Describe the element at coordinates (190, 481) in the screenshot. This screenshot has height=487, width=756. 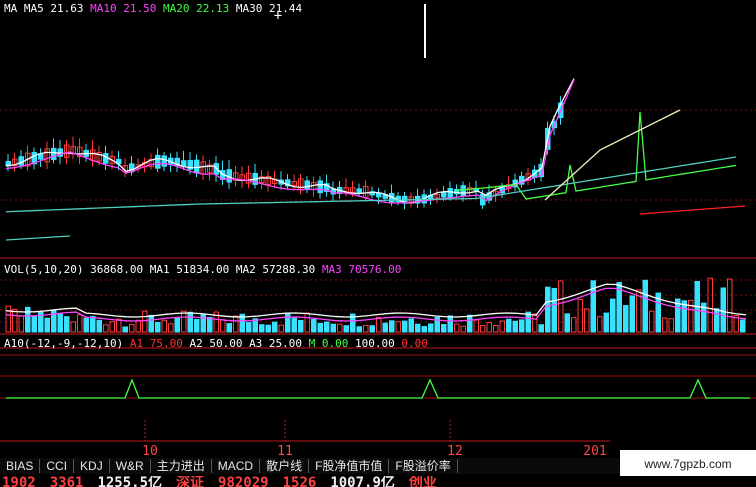
I see `ticker-item: 深证` at that location.